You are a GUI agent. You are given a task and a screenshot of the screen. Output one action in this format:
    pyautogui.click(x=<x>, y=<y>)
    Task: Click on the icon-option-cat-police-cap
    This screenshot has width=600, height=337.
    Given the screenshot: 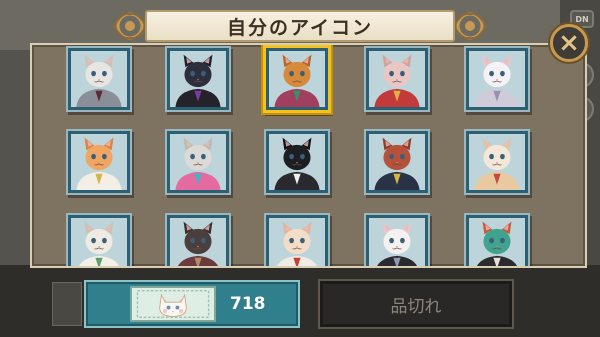 What is the action you would take?
    pyautogui.click(x=397, y=162)
    